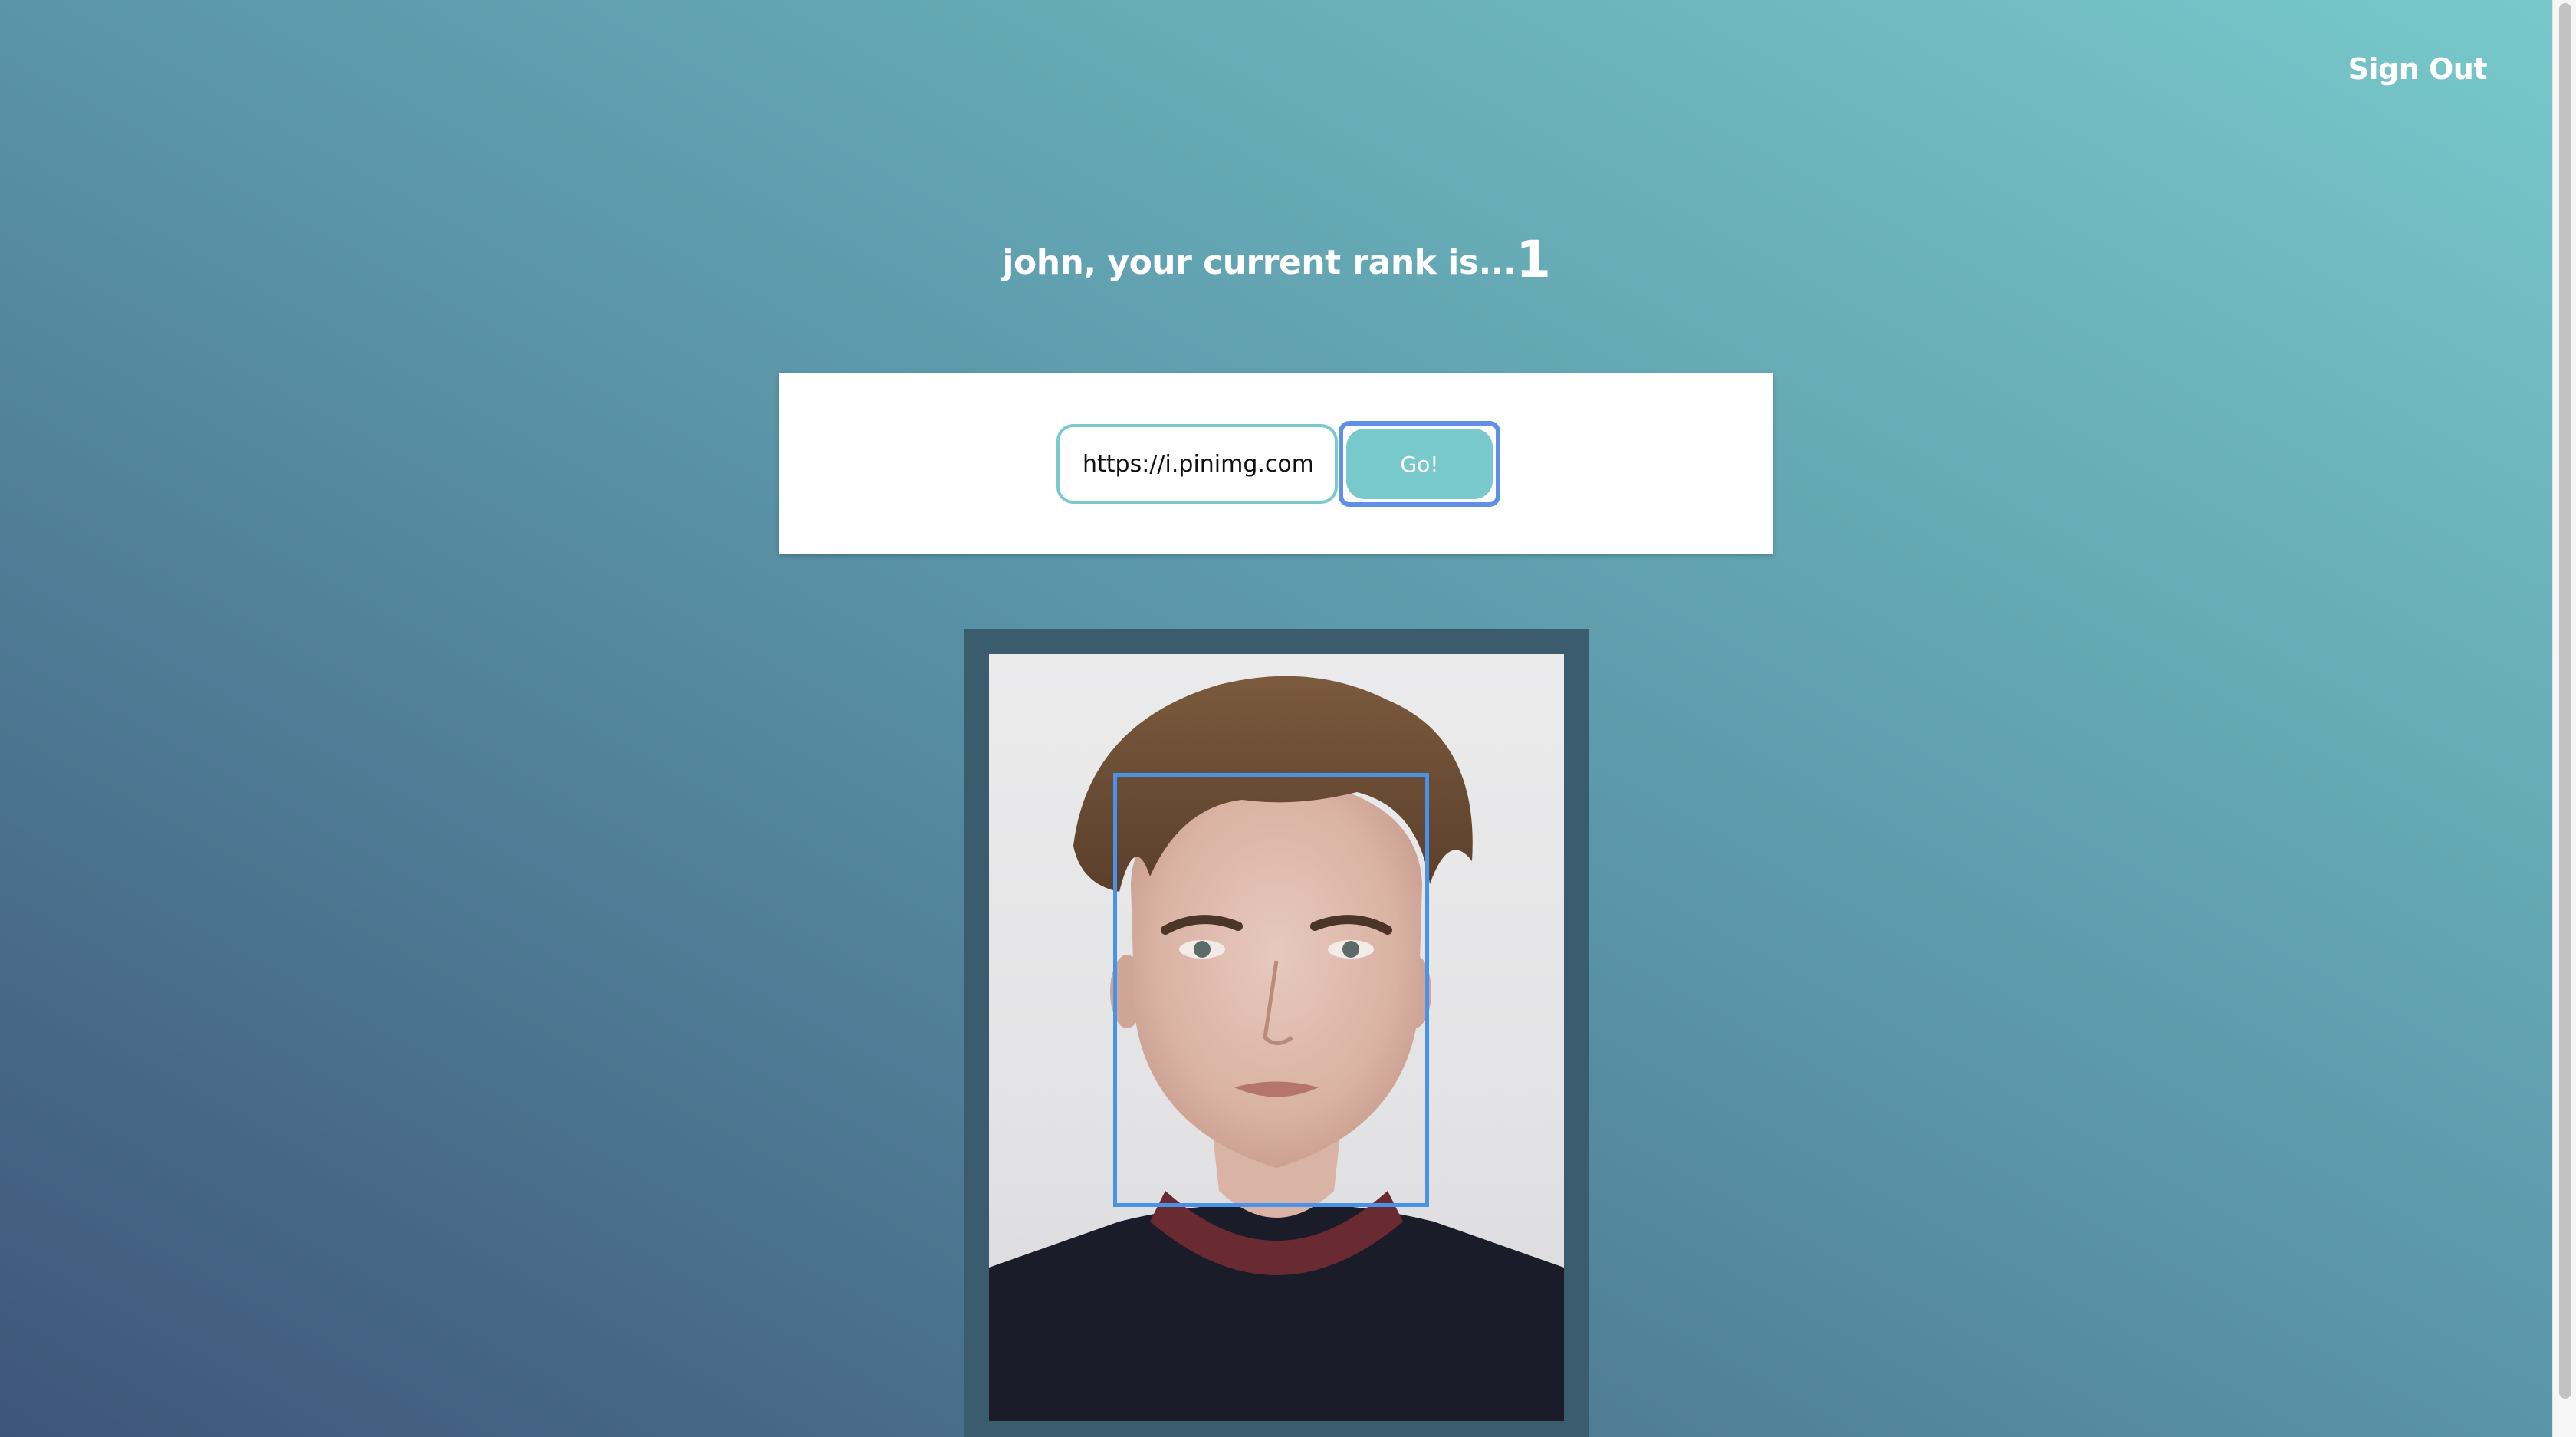 The width and height of the screenshot is (2576, 1437). What do you see at coordinates (2565, 701) in the screenshot?
I see `scrollbar-thumb` at bounding box center [2565, 701].